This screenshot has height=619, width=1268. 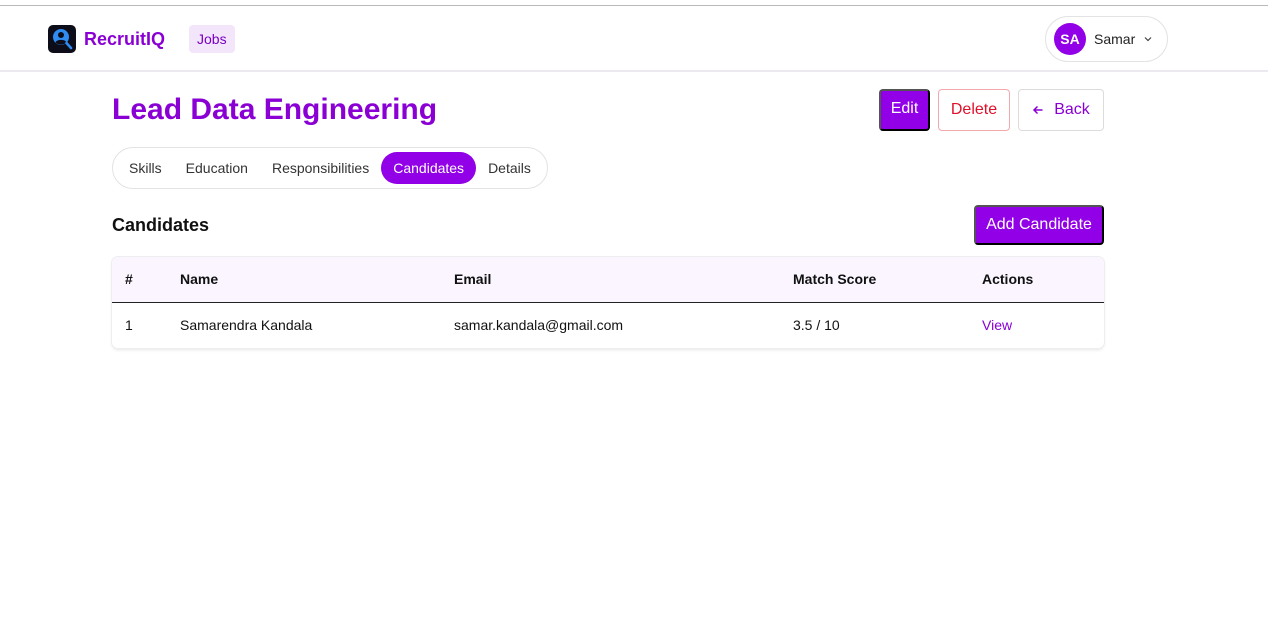 I want to click on candidate-index: 1, so click(x=129, y=324).